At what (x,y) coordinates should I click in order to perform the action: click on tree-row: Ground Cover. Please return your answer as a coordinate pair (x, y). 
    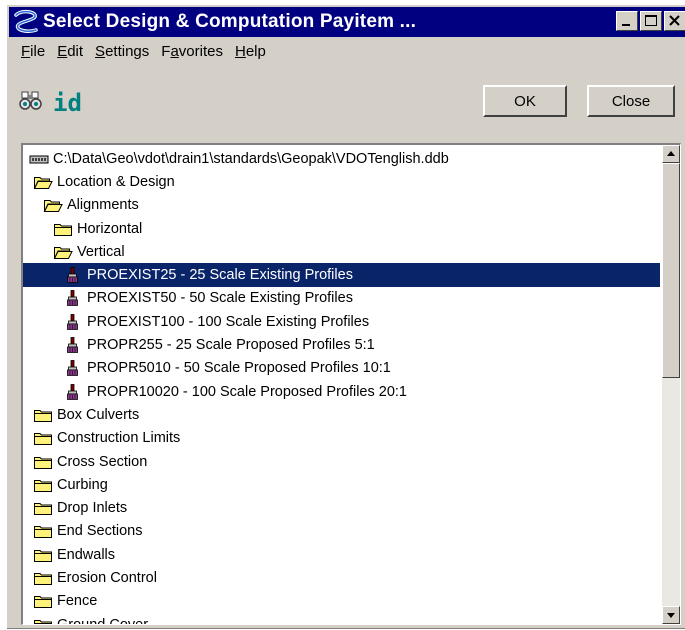
    Looking at the image, I should click on (341, 619).